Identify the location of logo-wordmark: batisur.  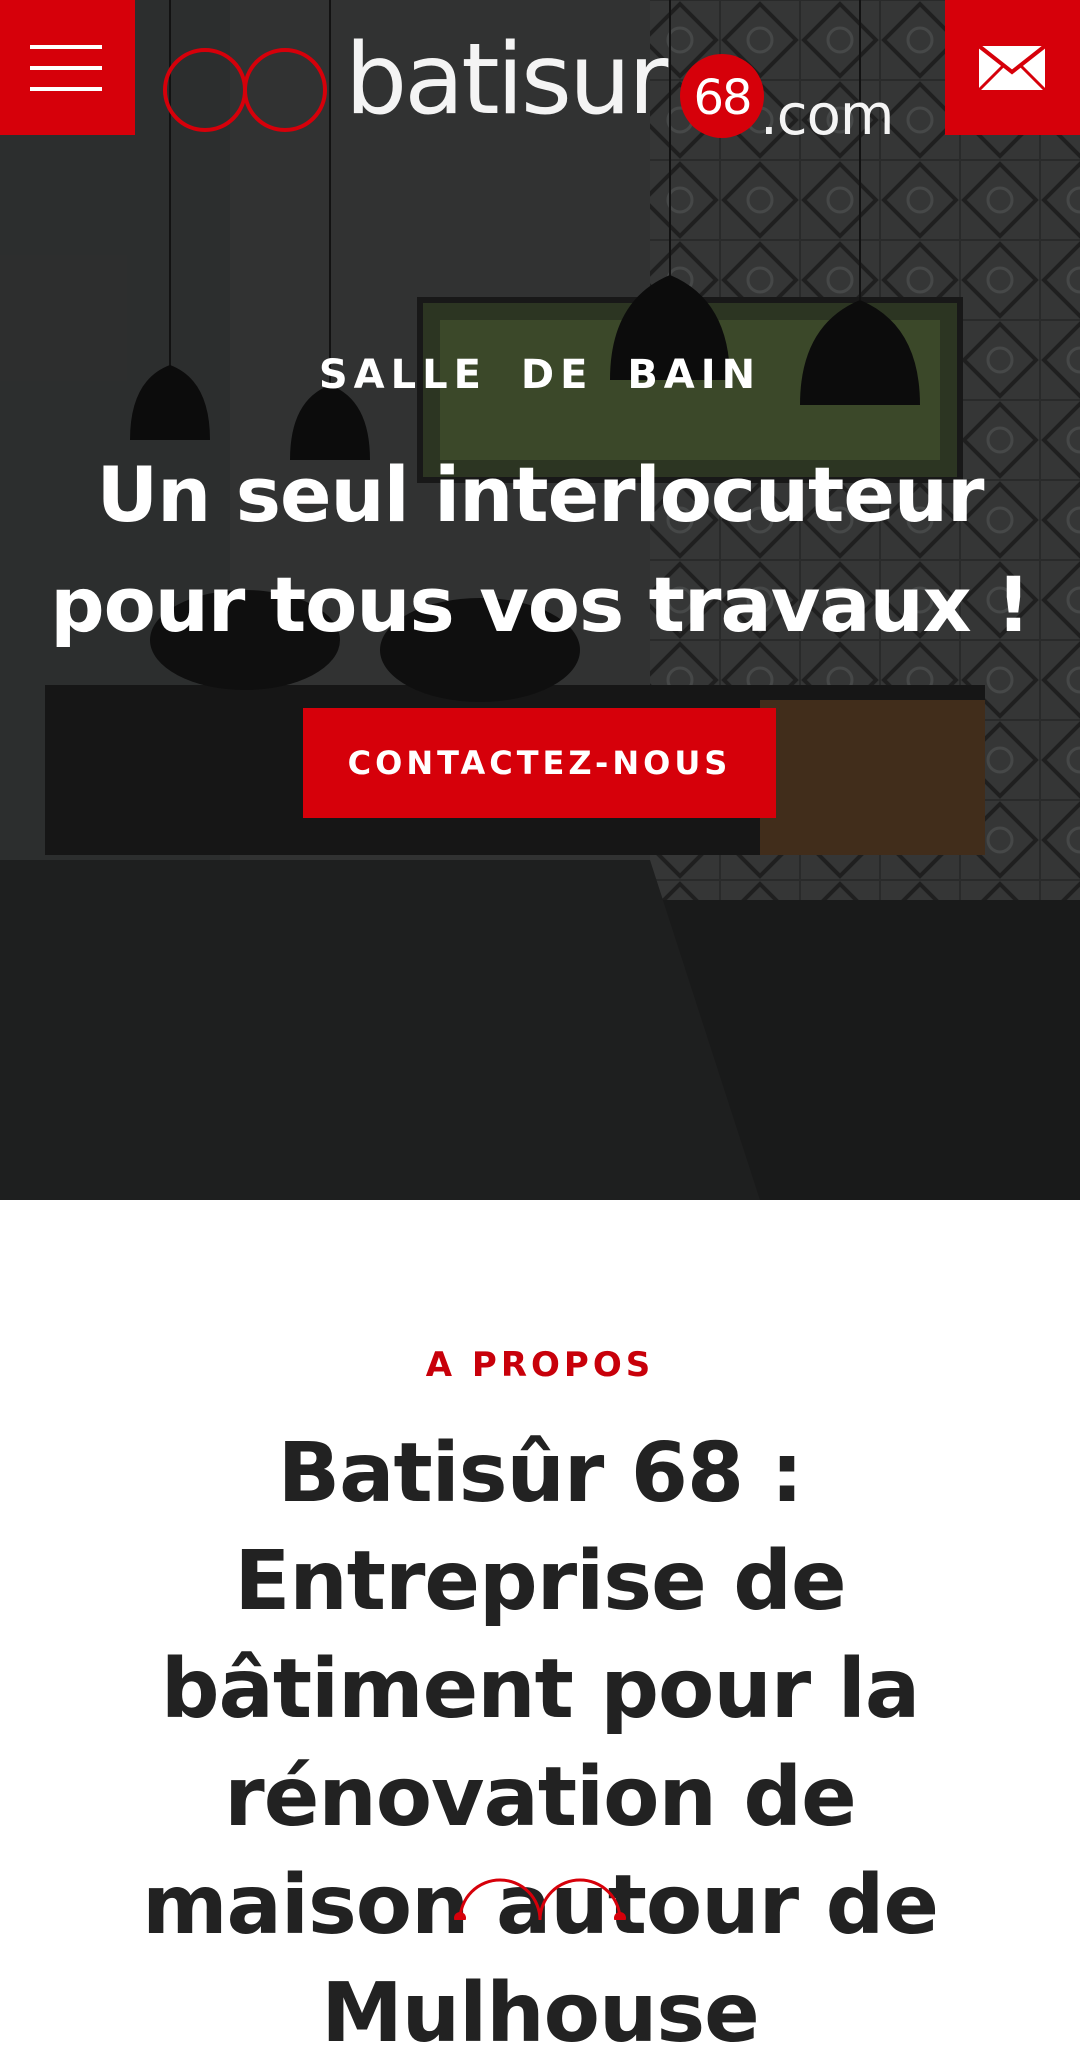
(506, 80).